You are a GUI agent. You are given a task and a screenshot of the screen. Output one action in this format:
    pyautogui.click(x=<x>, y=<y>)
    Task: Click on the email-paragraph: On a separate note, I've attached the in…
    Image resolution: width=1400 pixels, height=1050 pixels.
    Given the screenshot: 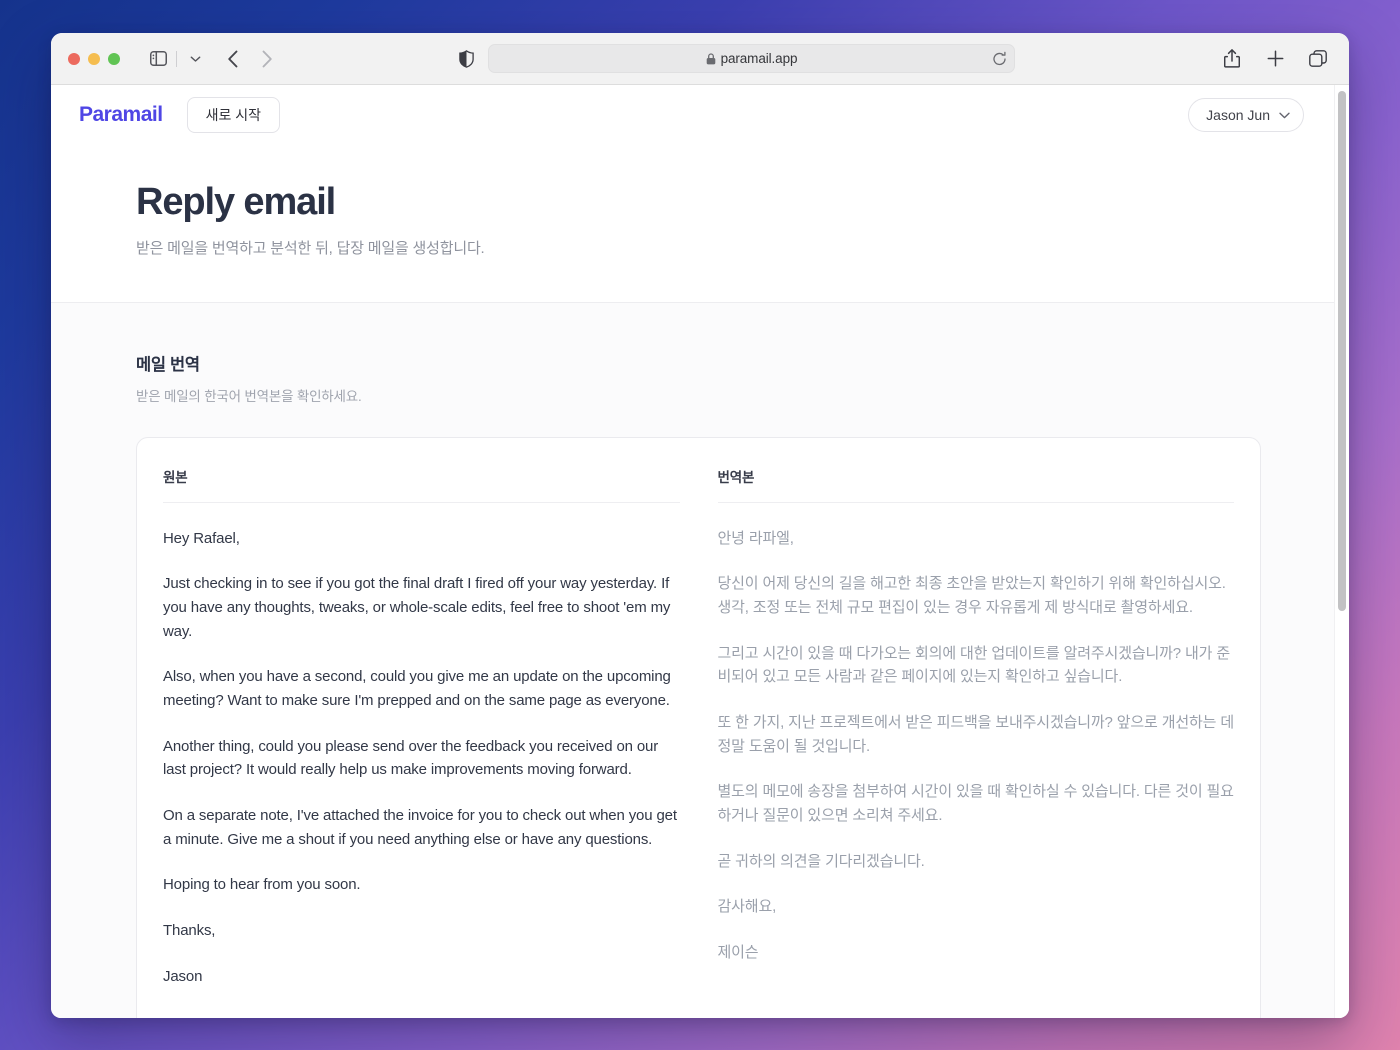 What is the action you would take?
    pyautogui.click(x=420, y=827)
    